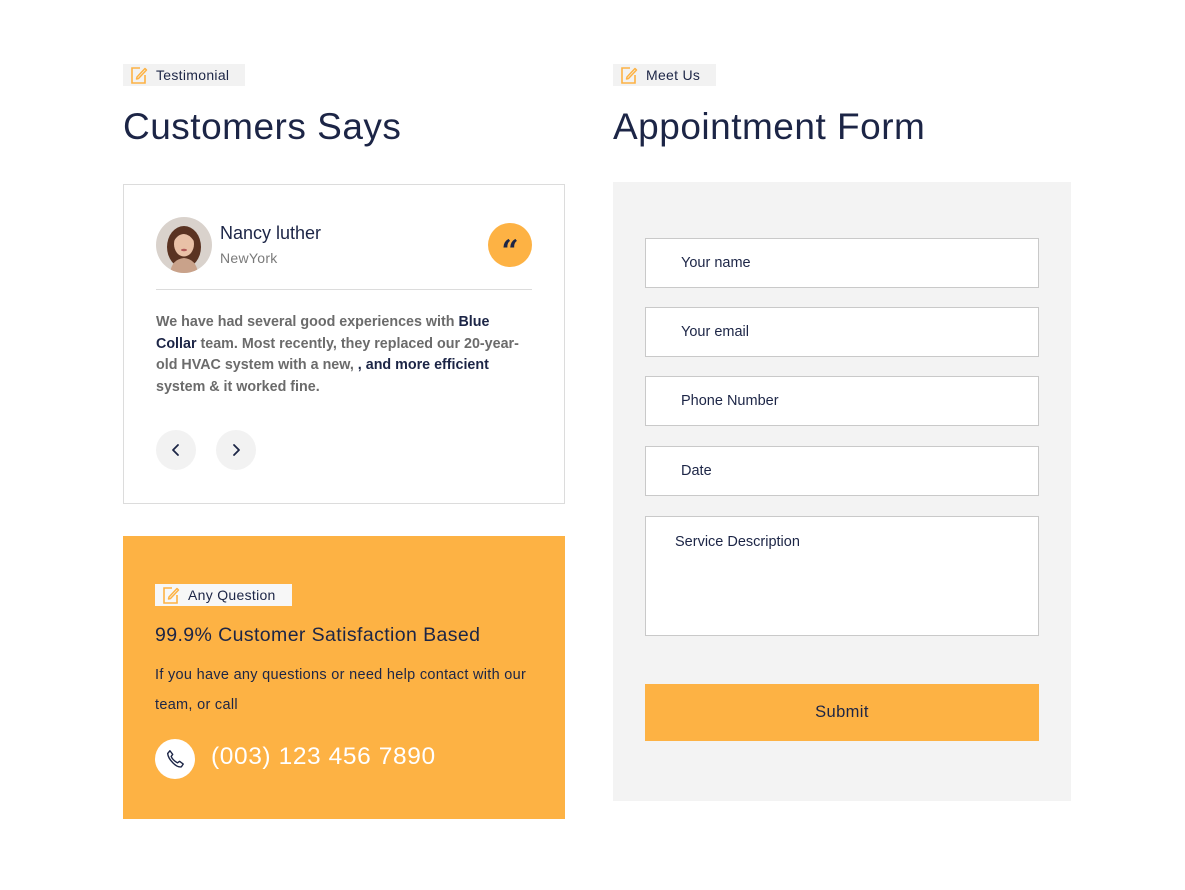  I want to click on question-title: 99.9% Customer Satisfaction Based, so click(318, 635).